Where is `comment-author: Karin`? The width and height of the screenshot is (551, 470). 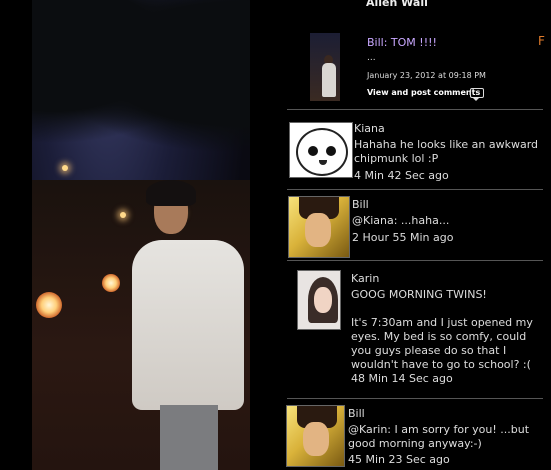
comment-author: Karin is located at coordinates (365, 278).